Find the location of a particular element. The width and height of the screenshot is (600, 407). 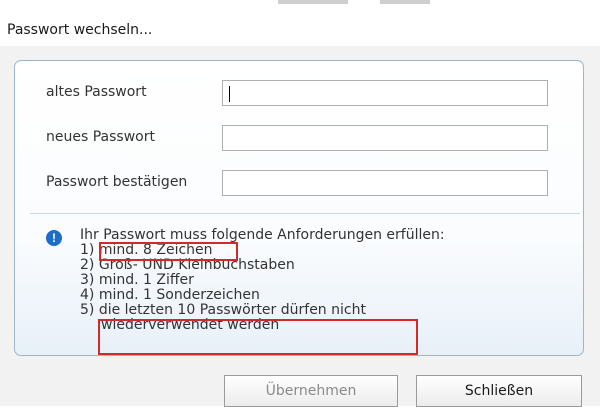

top-strip is located at coordinates (300, 5).